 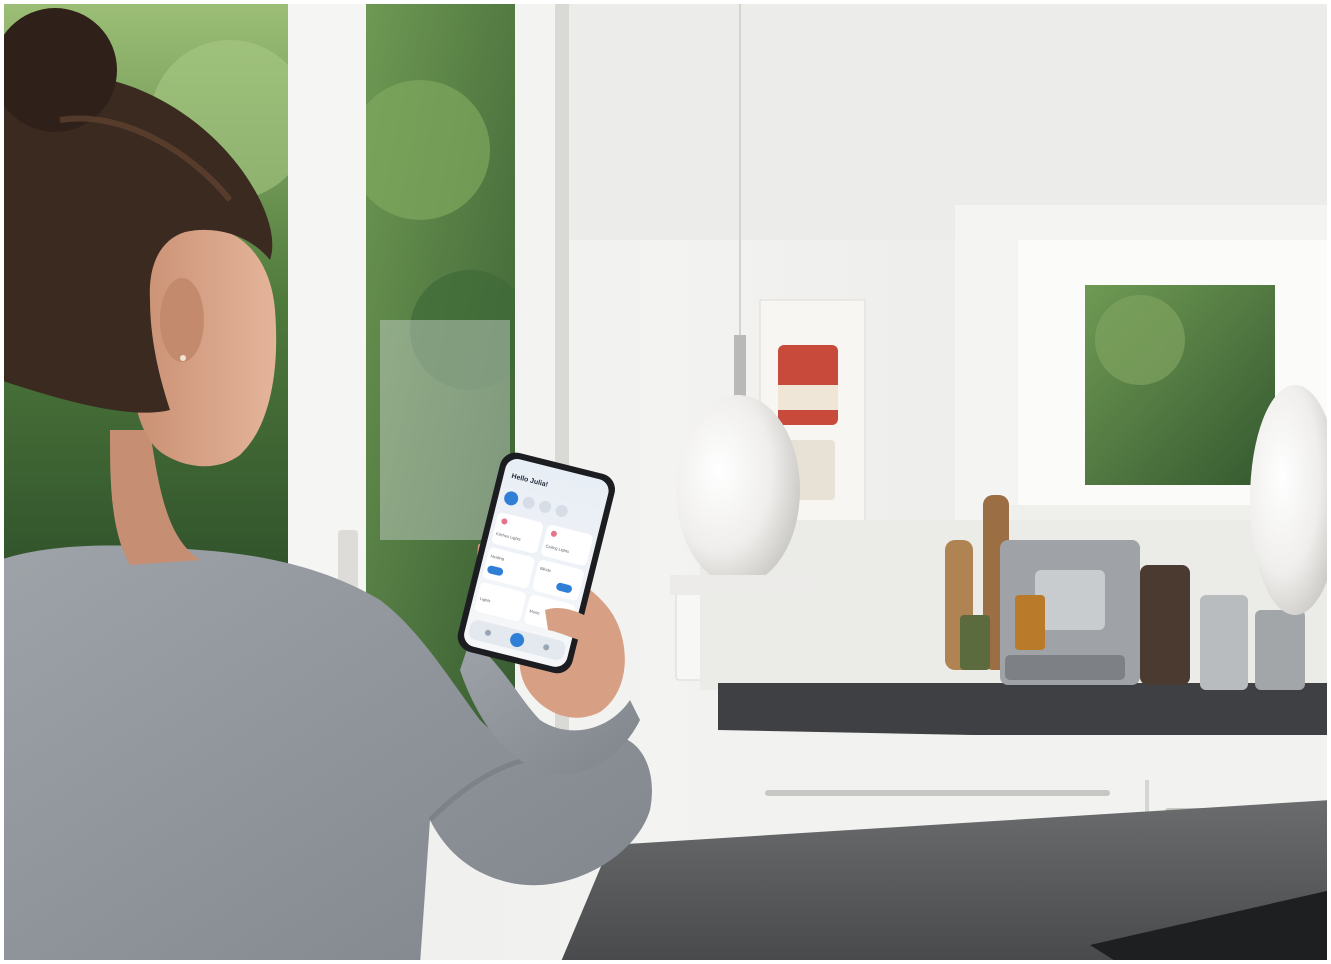 I want to click on light-switch, so click(x=690, y=632).